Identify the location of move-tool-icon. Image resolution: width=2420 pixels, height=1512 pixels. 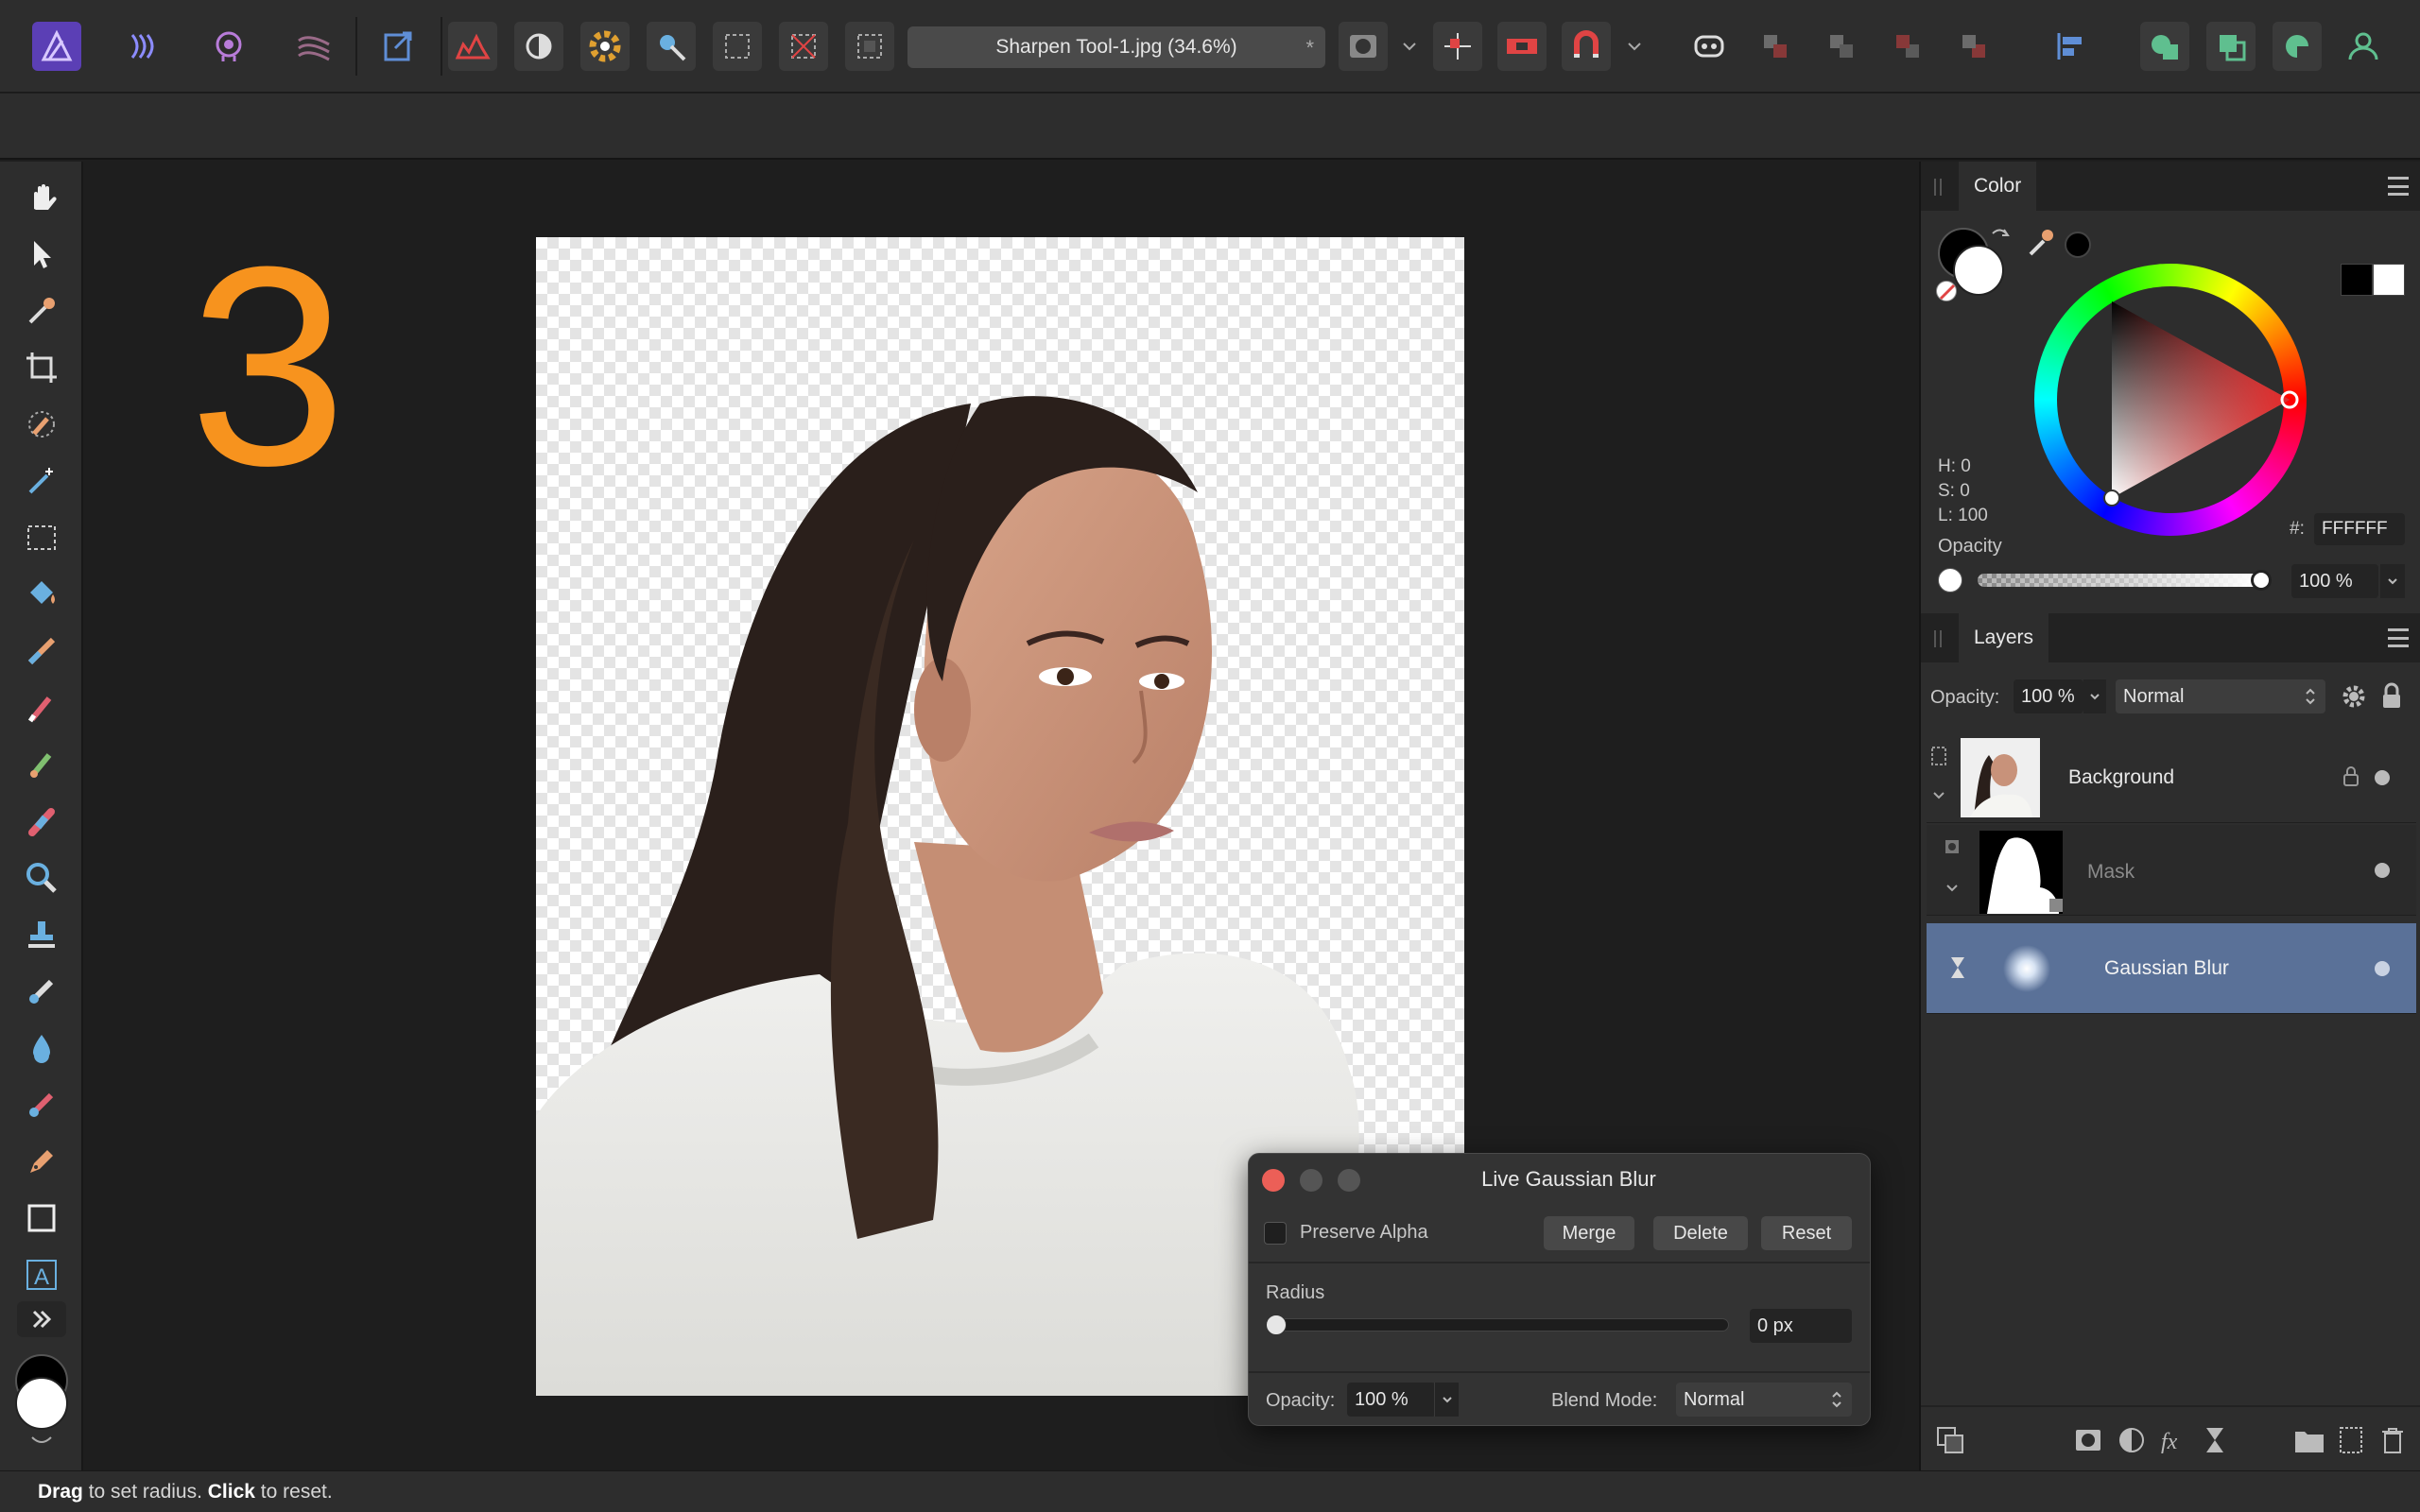
(41, 254).